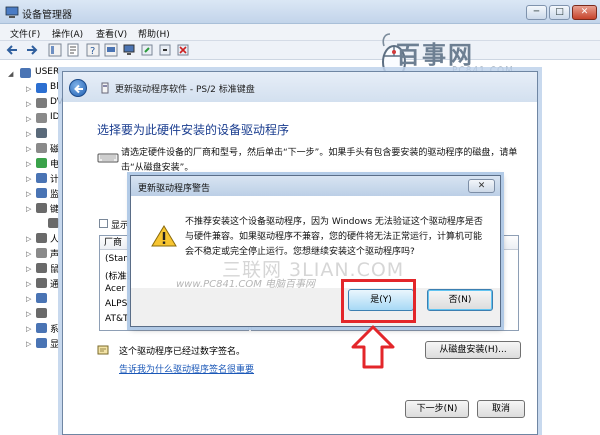 The height and width of the screenshot is (435, 600). Describe the element at coordinates (73, 50) in the screenshot. I see `properties-icon` at that location.